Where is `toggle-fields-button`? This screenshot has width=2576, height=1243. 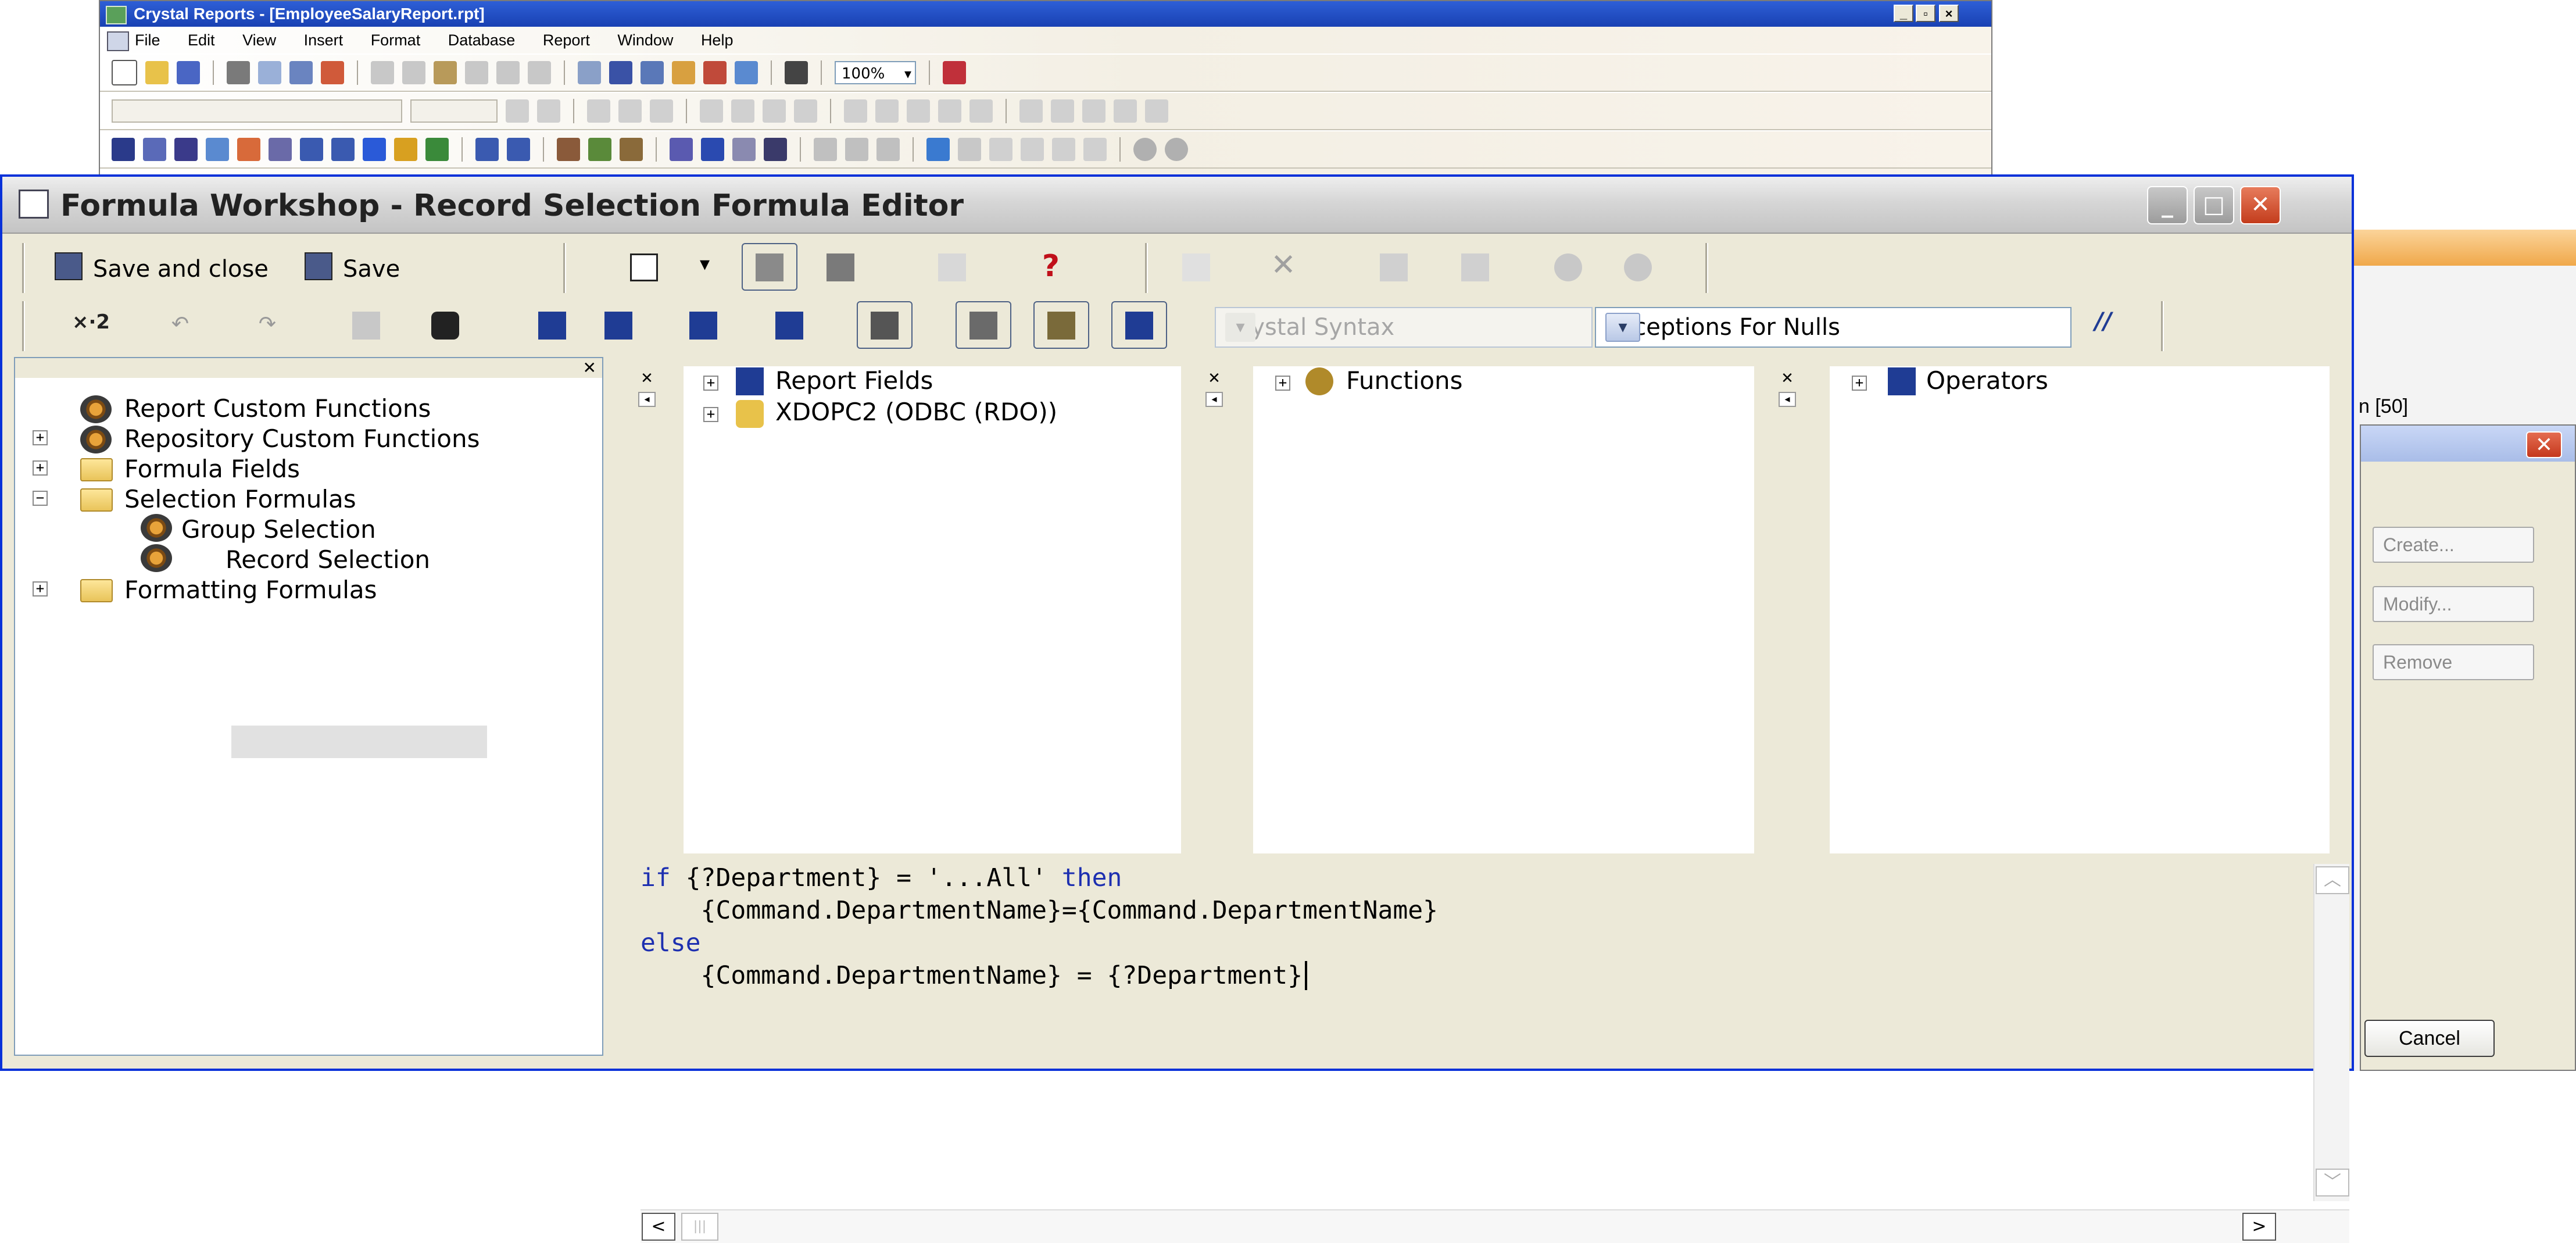 toggle-fields-button is located at coordinates (984, 325).